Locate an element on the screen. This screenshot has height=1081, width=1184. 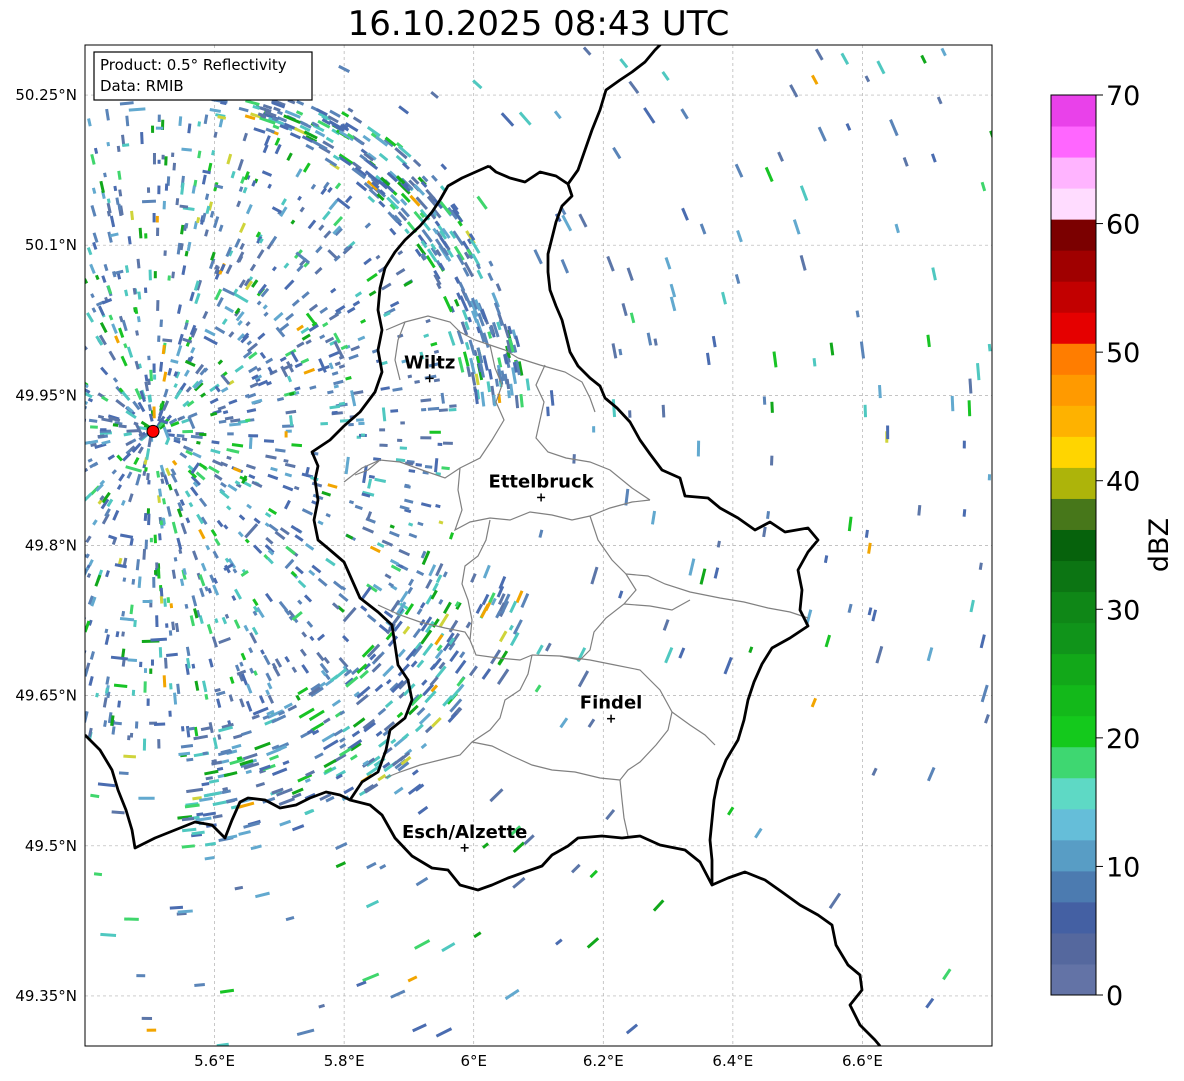
colorbar-tick-label: 20 is located at coordinates (1123, 739).